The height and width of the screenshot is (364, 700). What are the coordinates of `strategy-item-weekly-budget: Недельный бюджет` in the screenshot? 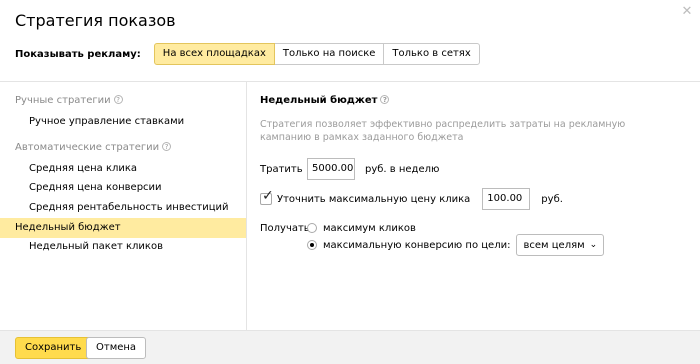 It's located at (123, 228).